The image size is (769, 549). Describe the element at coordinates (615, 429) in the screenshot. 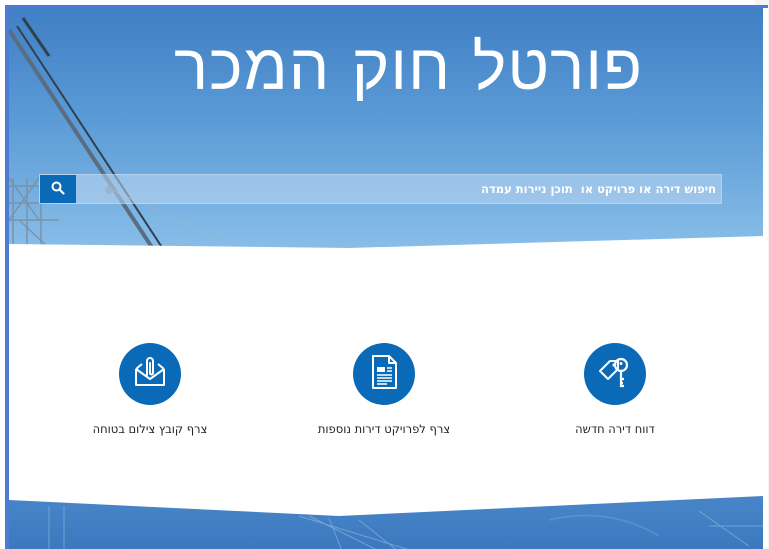

I see `report-new-apartment-label: דווח דירה חדשה` at that location.